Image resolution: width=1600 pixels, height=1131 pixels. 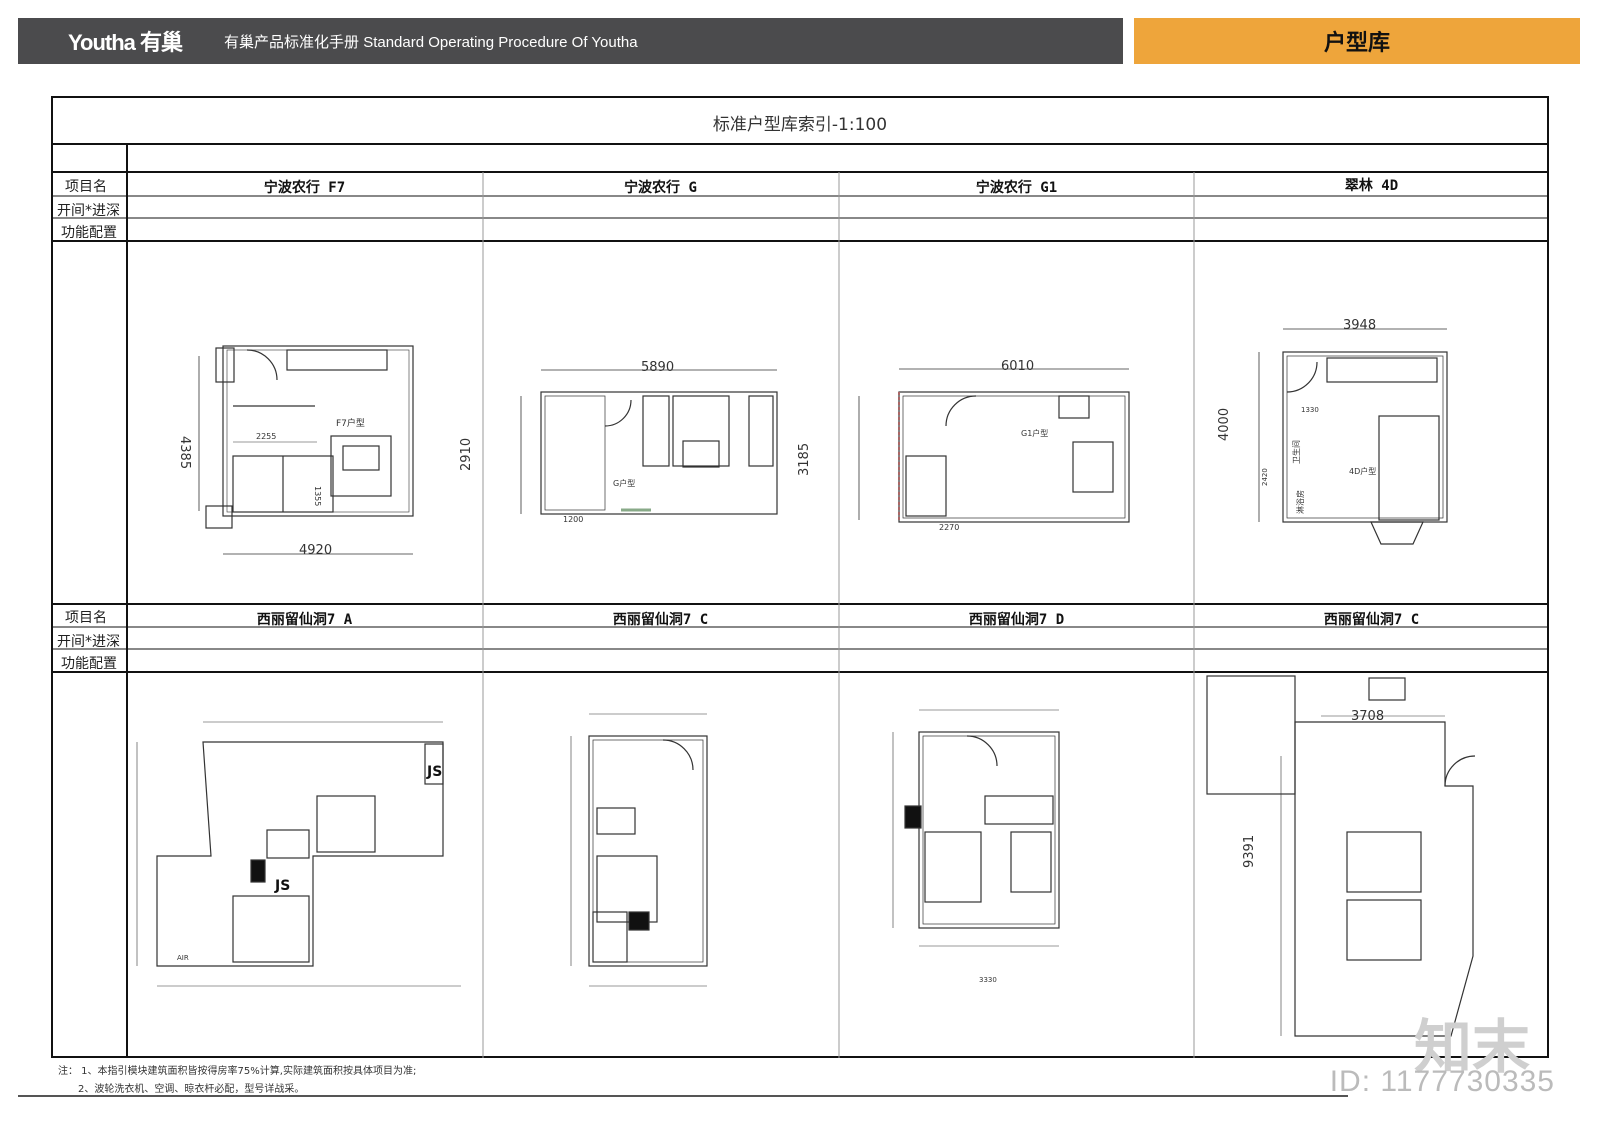 I want to click on g1-dim-width: 6010, so click(x=1017, y=366).